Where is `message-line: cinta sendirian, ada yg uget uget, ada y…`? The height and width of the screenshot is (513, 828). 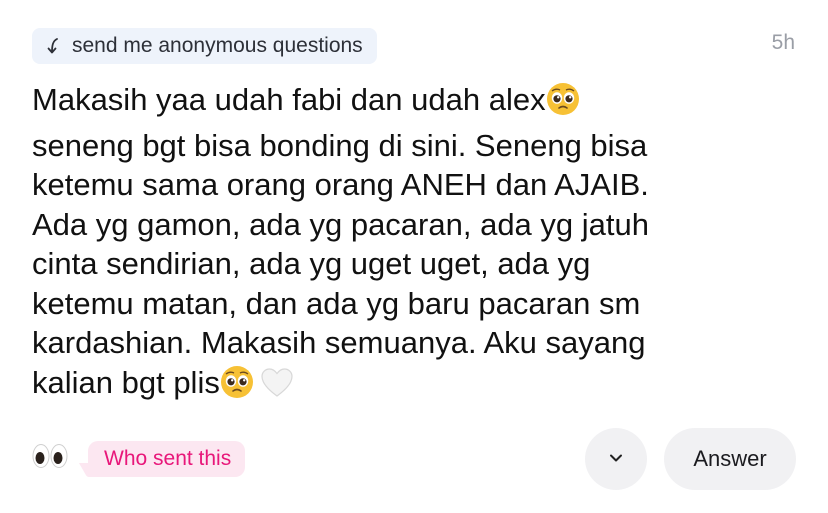
message-line: cinta sendirian, ada yg uget uget, ada y… is located at coordinates (311, 263).